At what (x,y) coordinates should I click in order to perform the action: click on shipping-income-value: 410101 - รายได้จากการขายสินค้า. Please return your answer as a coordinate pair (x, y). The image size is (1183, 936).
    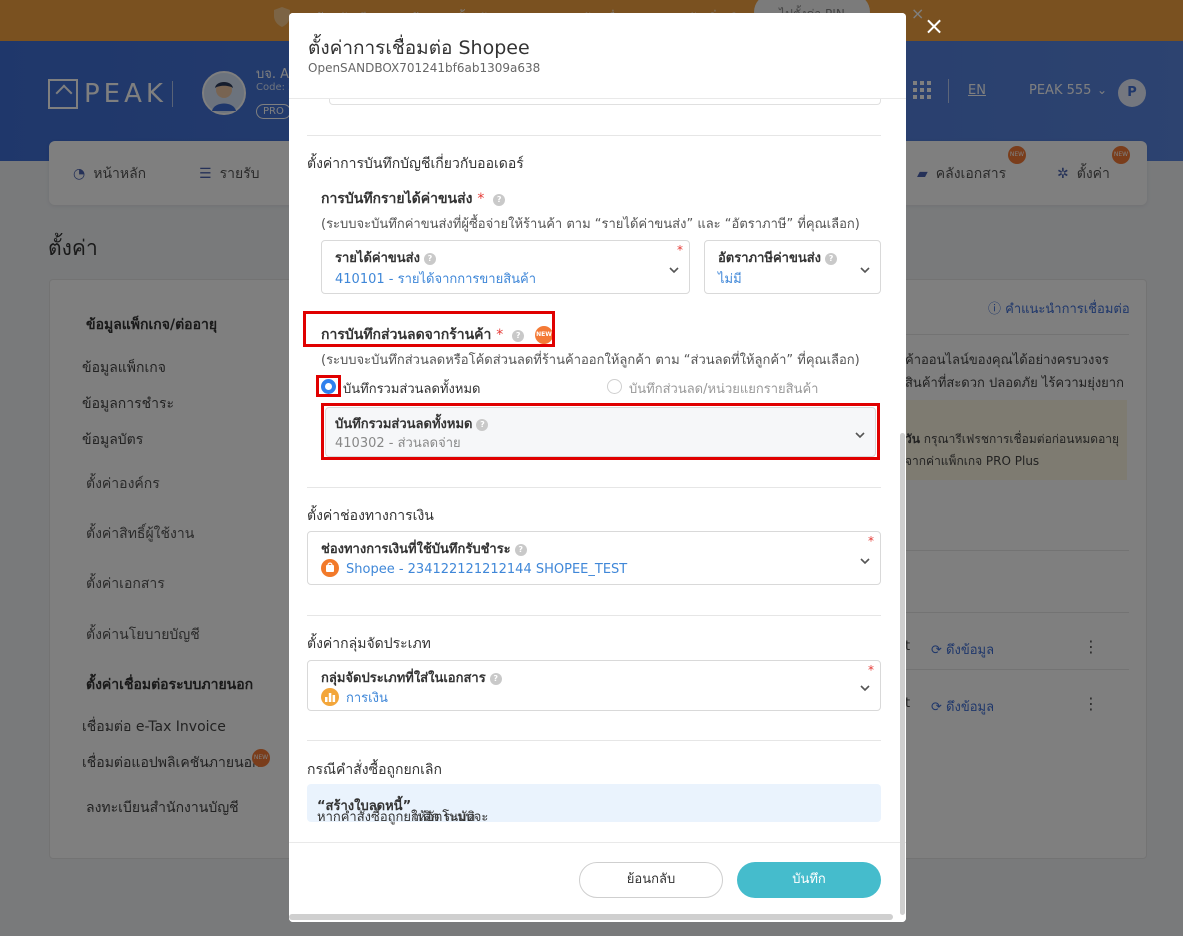
    Looking at the image, I should click on (436, 279).